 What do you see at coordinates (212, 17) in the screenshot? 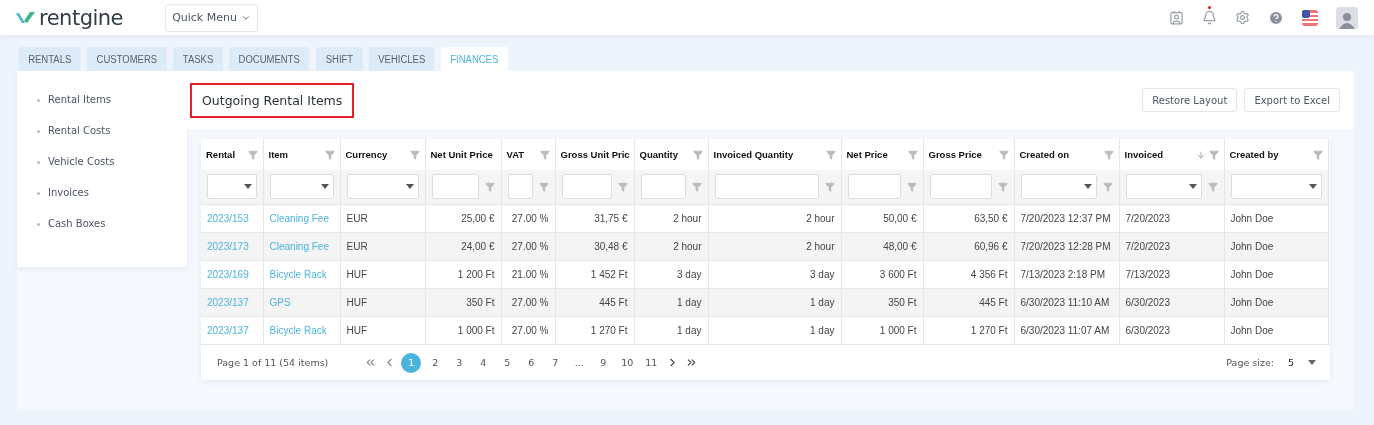
I see `quick-menu-button: Quick Menu` at bounding box center [212, 17].